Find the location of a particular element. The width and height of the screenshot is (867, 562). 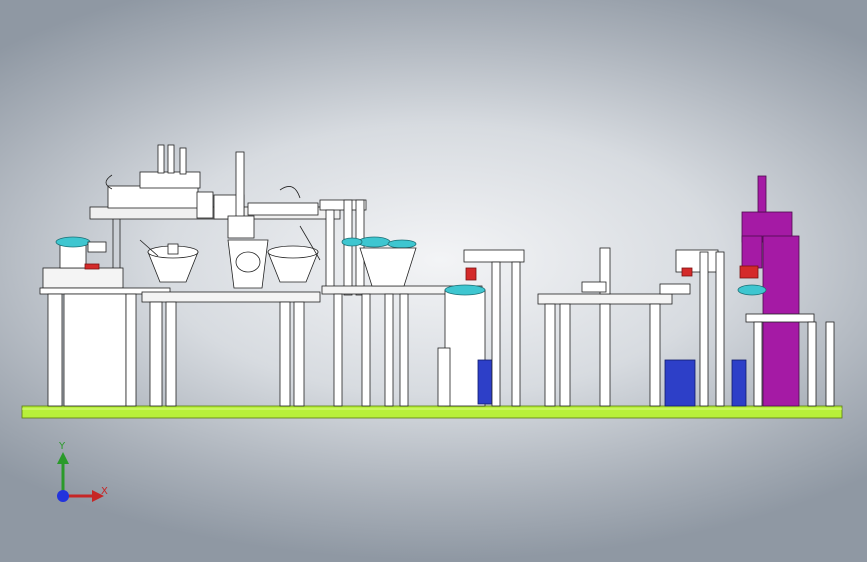

base-plate is located at coordinates (432, 412).